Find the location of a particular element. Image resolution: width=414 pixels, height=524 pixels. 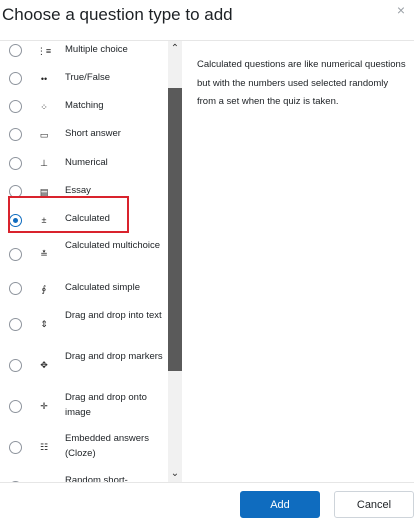

option-label: Embedded answers (Cloze) is located at coordinates (107, 446).